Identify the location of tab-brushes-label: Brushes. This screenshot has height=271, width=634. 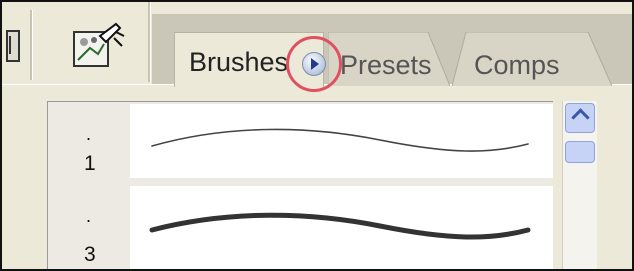
(239, 62).